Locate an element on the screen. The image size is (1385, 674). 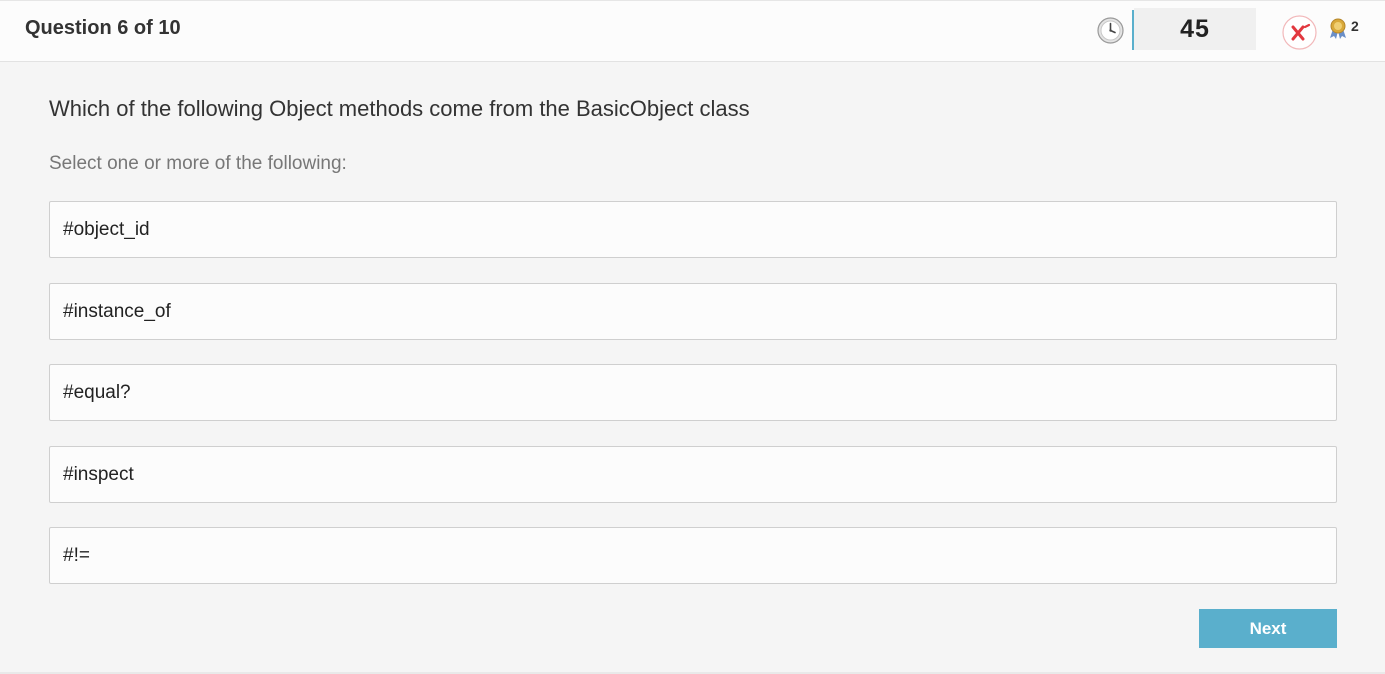
clock-icon is located at coordinates (1110, 30).